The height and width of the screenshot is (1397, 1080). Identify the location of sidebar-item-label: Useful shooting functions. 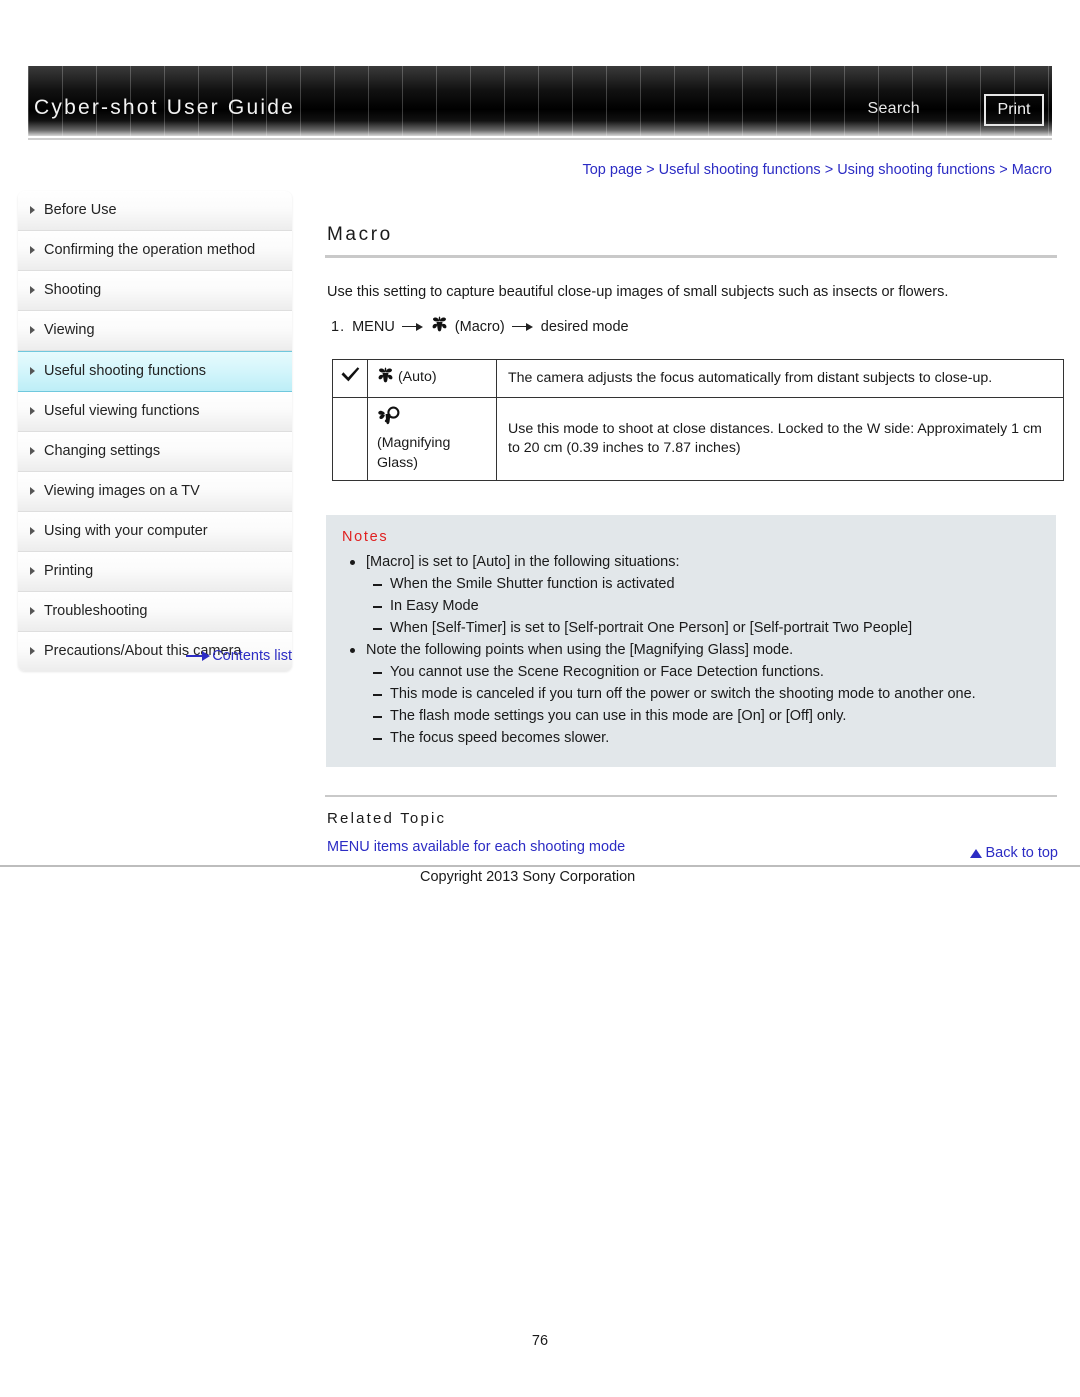
(125, 371).